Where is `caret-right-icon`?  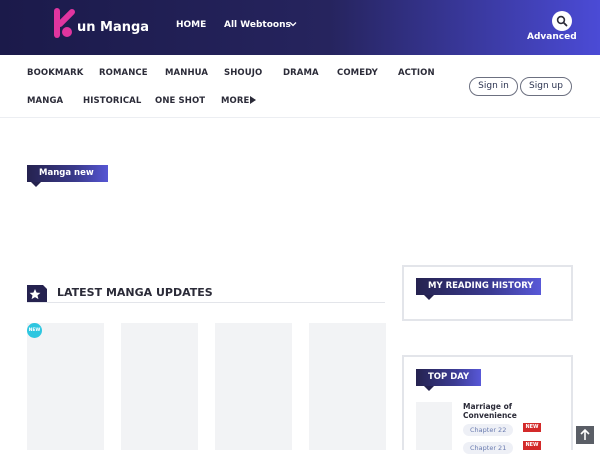
caret-right-icon is located at coordinates (253, 100).